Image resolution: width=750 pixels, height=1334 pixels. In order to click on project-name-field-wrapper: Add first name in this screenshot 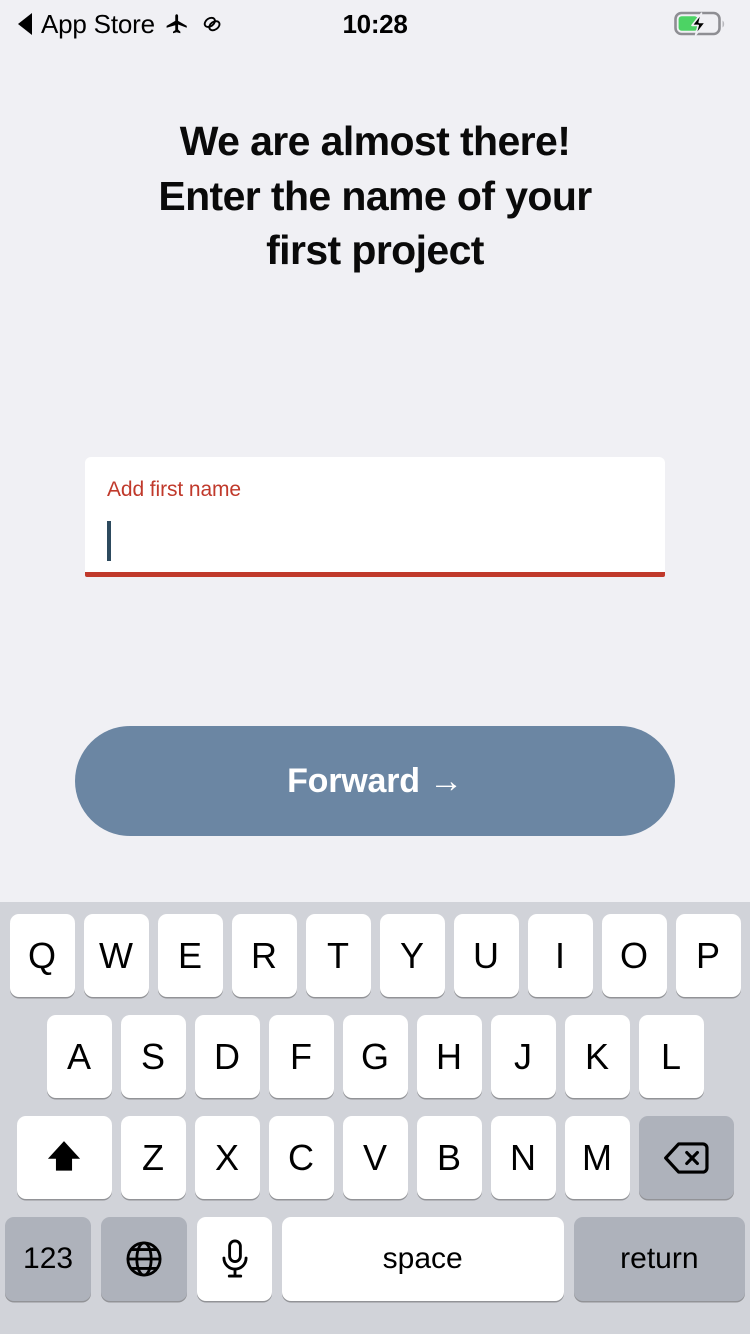, I will do `click(375, 517)`.